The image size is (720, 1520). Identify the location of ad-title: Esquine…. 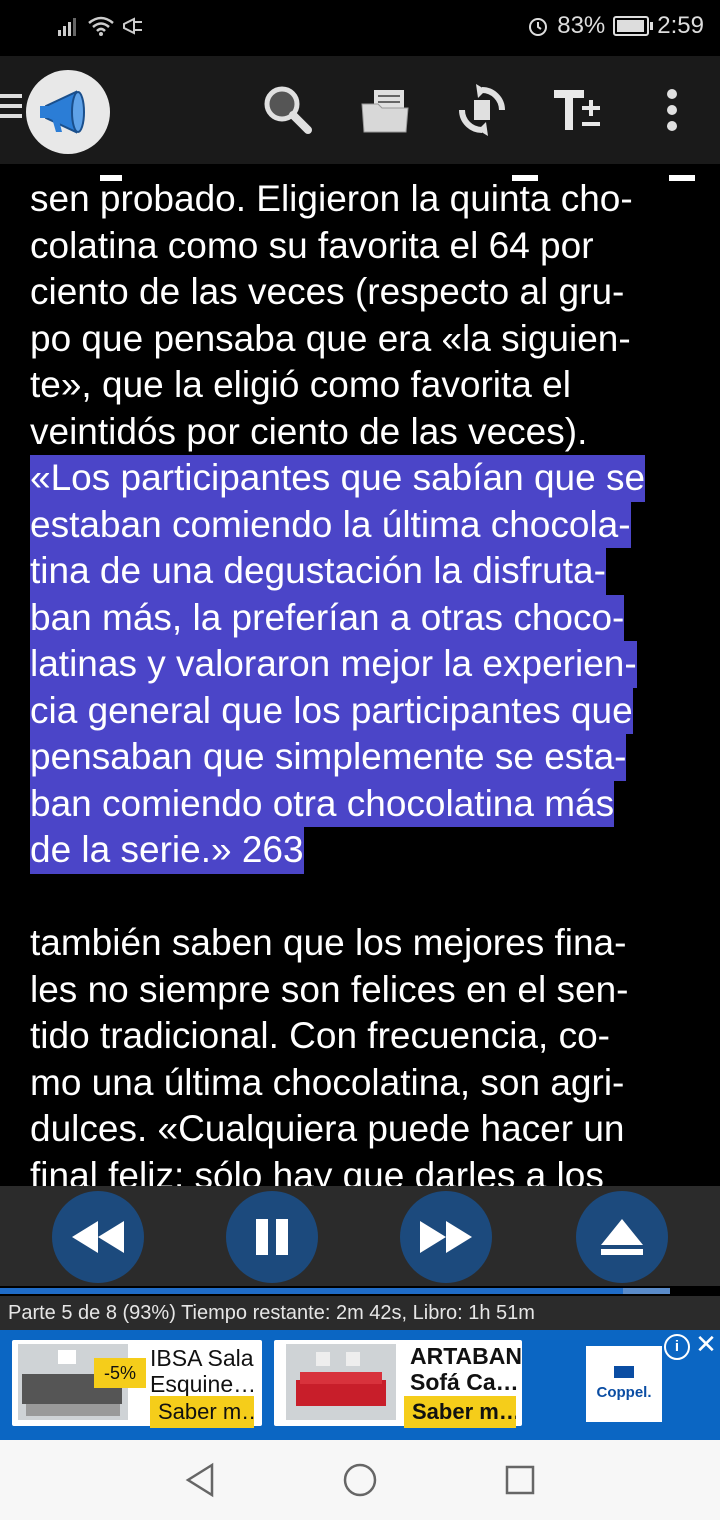
(203, 1384).